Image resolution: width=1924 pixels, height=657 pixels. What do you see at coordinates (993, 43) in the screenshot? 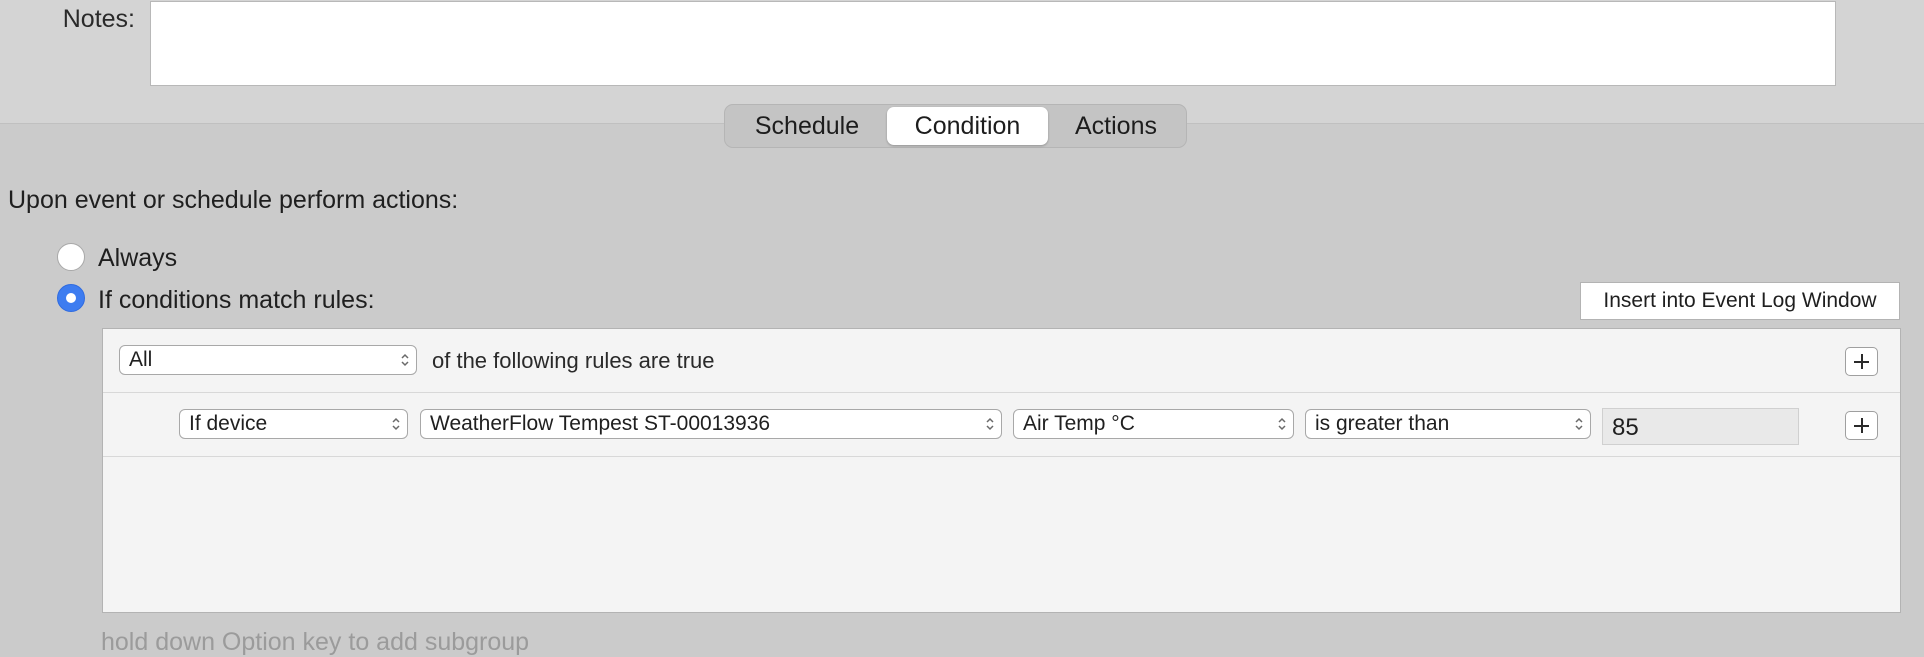
I see `notes-field` at bounding box center [993, 43].